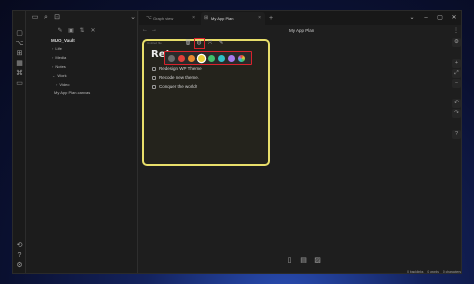 The height and width of the screenshot is (284, 474). I want to click on swatch-orange, so click(191, 58).